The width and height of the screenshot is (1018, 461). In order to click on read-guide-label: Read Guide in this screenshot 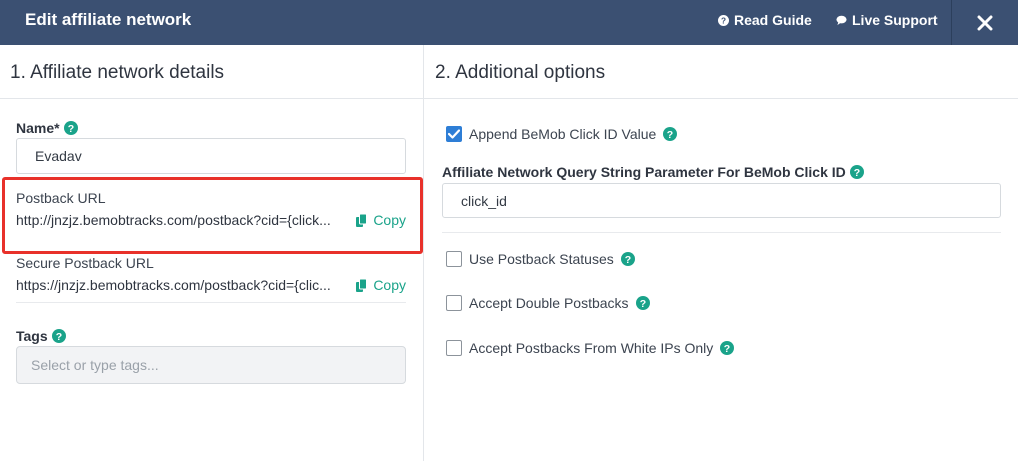, I will do `click(773, 20)`.